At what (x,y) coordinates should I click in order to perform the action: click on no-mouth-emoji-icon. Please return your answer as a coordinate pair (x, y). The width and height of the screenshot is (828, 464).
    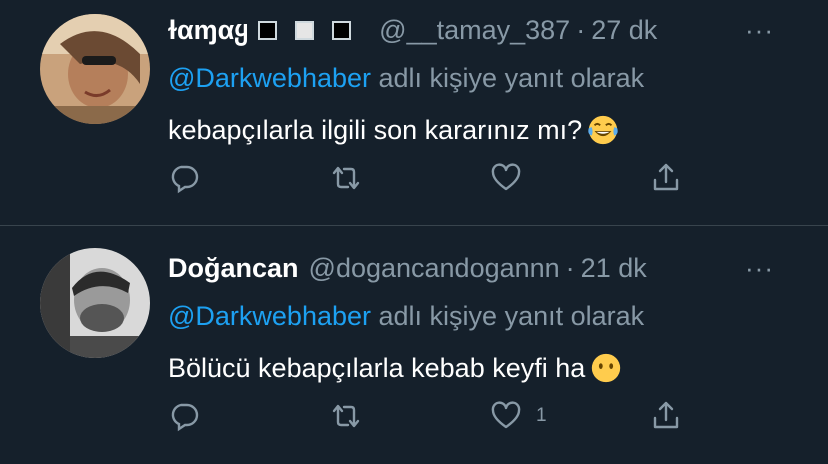
    Looking at the image, I should click on (606, 368).